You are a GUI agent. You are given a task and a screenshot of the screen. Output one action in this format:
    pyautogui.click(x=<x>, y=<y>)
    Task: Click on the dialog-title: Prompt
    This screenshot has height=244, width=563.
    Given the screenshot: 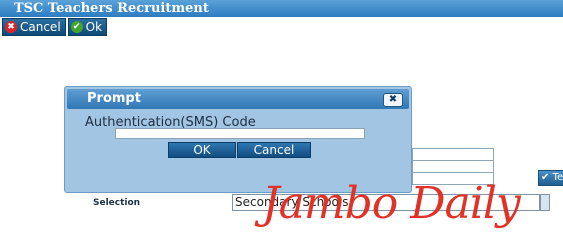 What is the action you would take?
    pyautogui.click(x=114, y=98)
    